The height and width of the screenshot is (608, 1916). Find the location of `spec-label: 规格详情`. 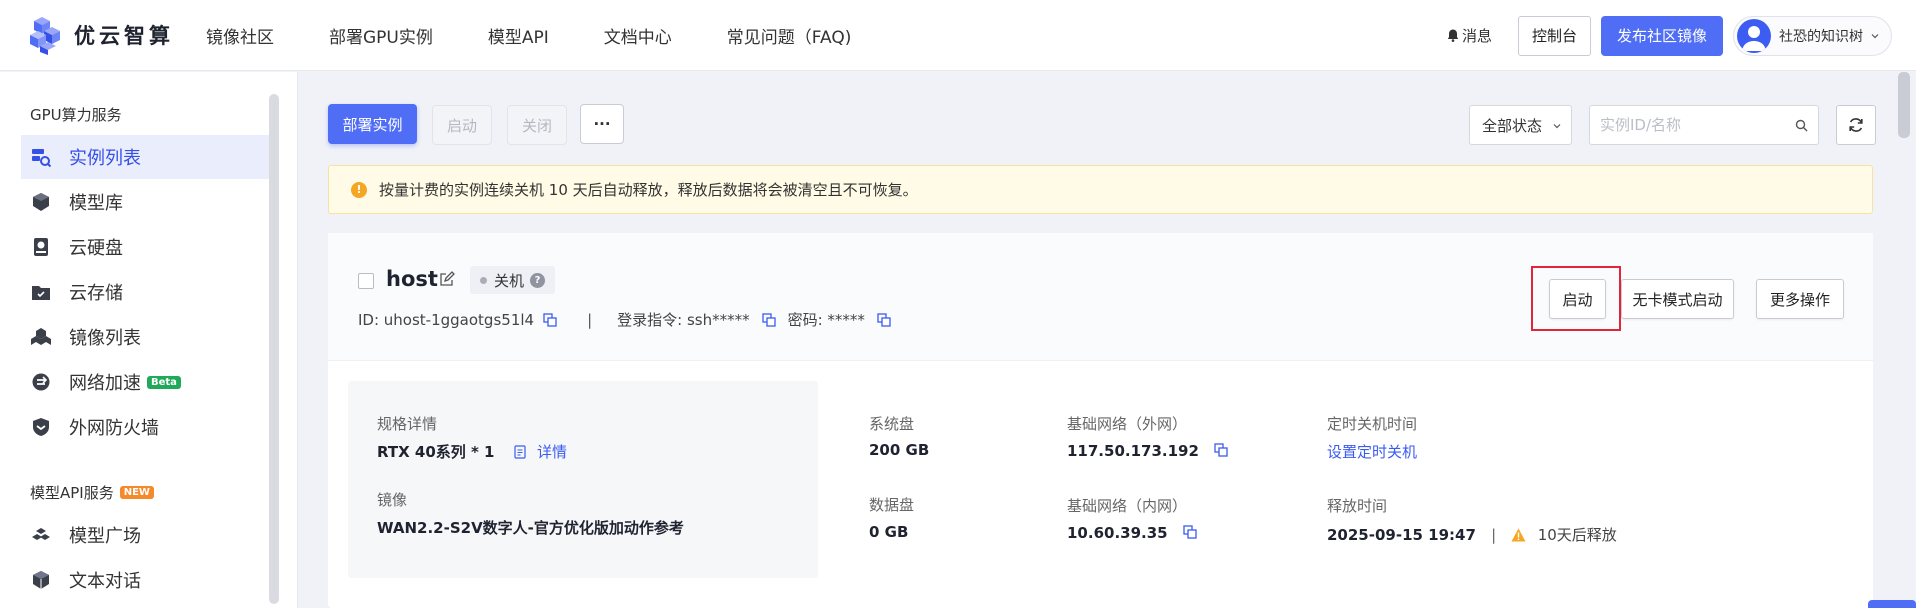

spec-label: 规格详情 is located at coordinates (407, 424).